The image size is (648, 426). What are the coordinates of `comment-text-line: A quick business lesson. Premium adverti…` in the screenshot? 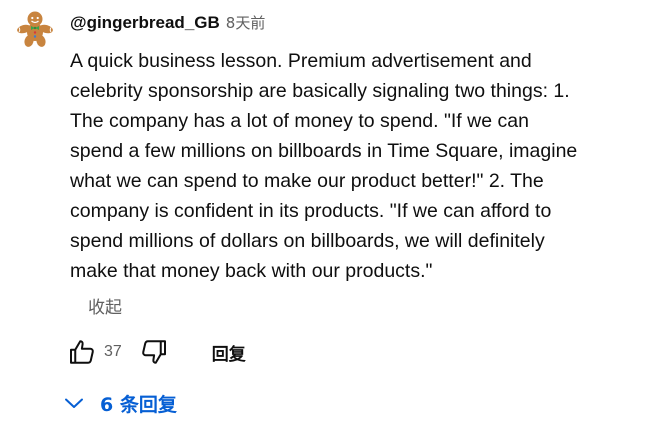 It's located at (301, 61).